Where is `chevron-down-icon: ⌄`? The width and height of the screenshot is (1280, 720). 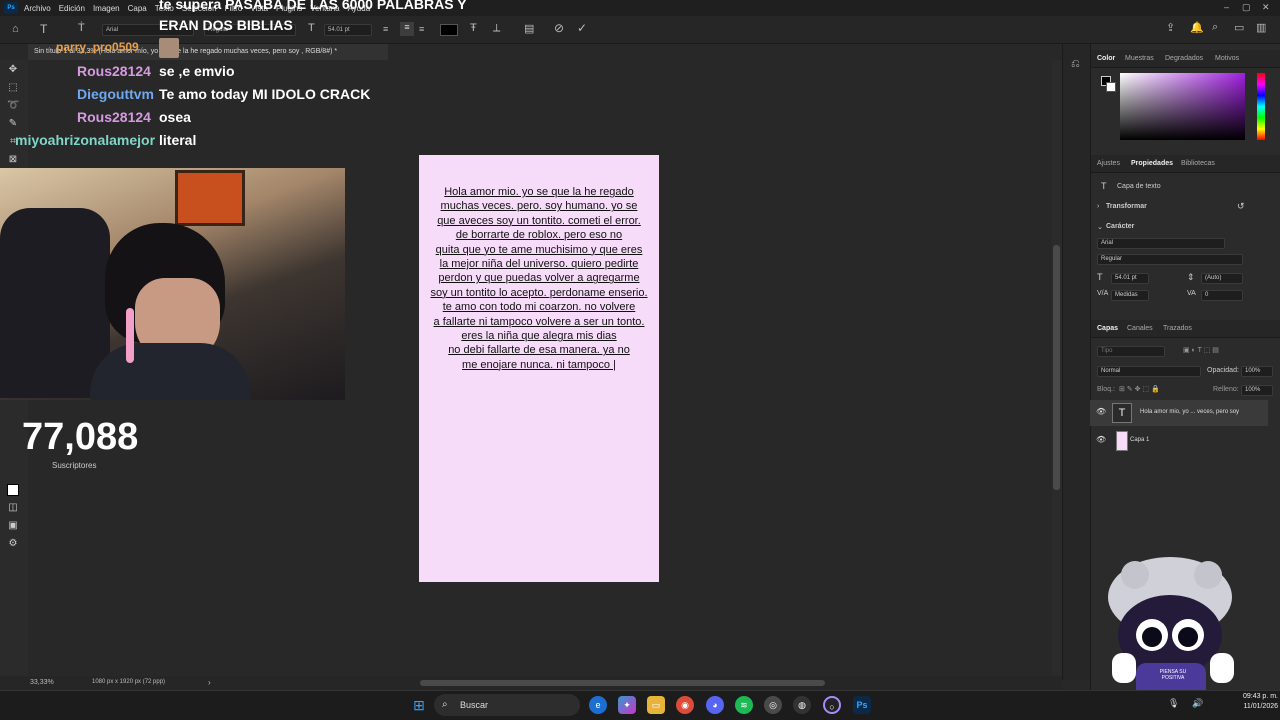
chevron-down-icon: ⌄ is located at coordinates (1100, 227).